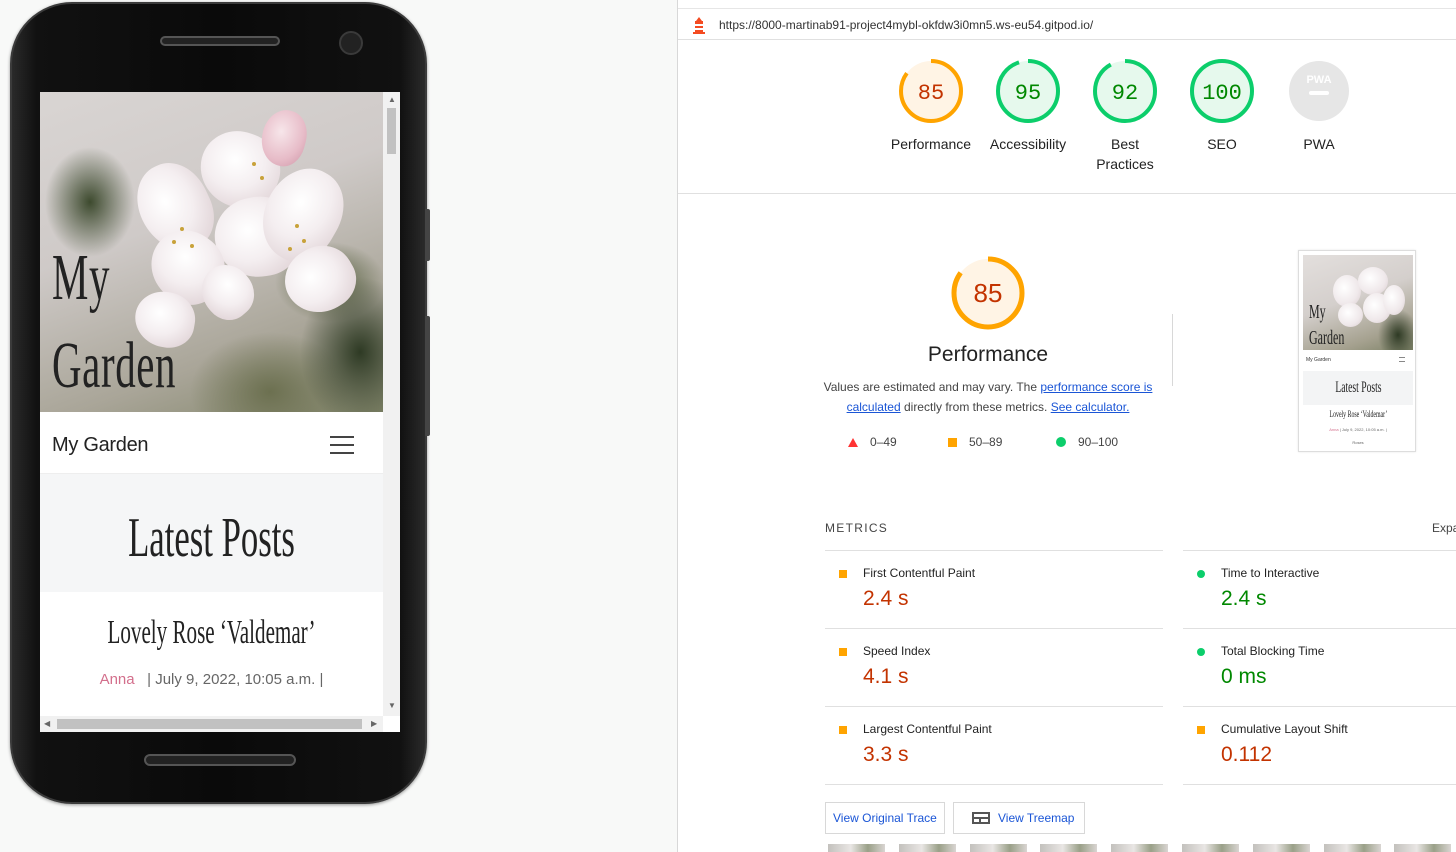  What do you see at coordinates (343, 446) in the screenshot?
I see `hamburger-menu-icon` at bounding box center [343, 446].